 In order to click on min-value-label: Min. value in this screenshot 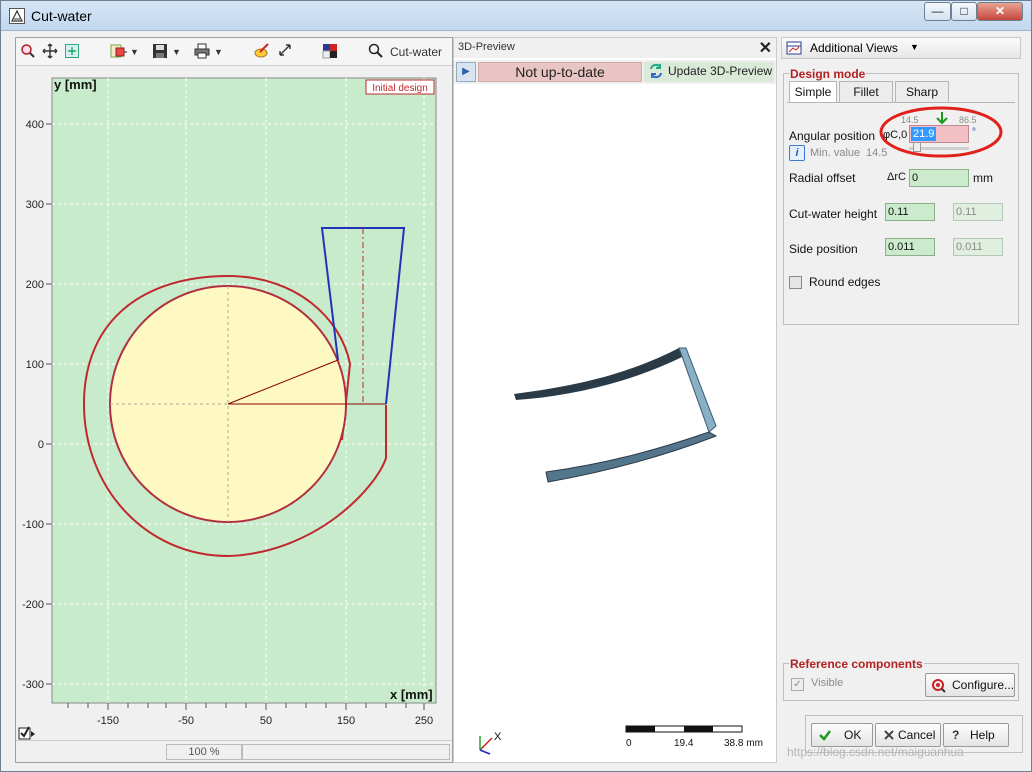, I will do `click(835, 153)`.